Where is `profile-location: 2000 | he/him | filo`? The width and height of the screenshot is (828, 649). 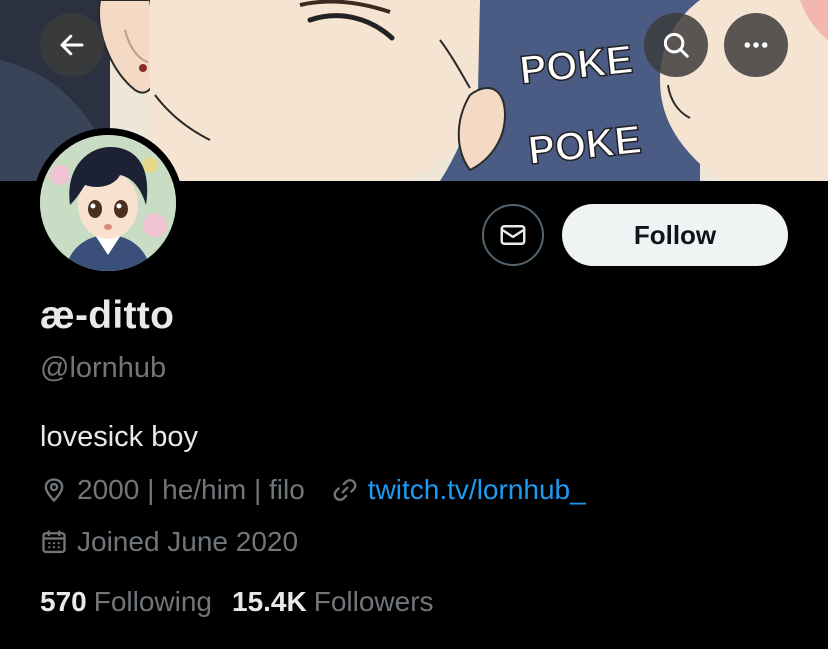
profile-location: 2000 | he/him | filo is located at coordinates (191, 489).